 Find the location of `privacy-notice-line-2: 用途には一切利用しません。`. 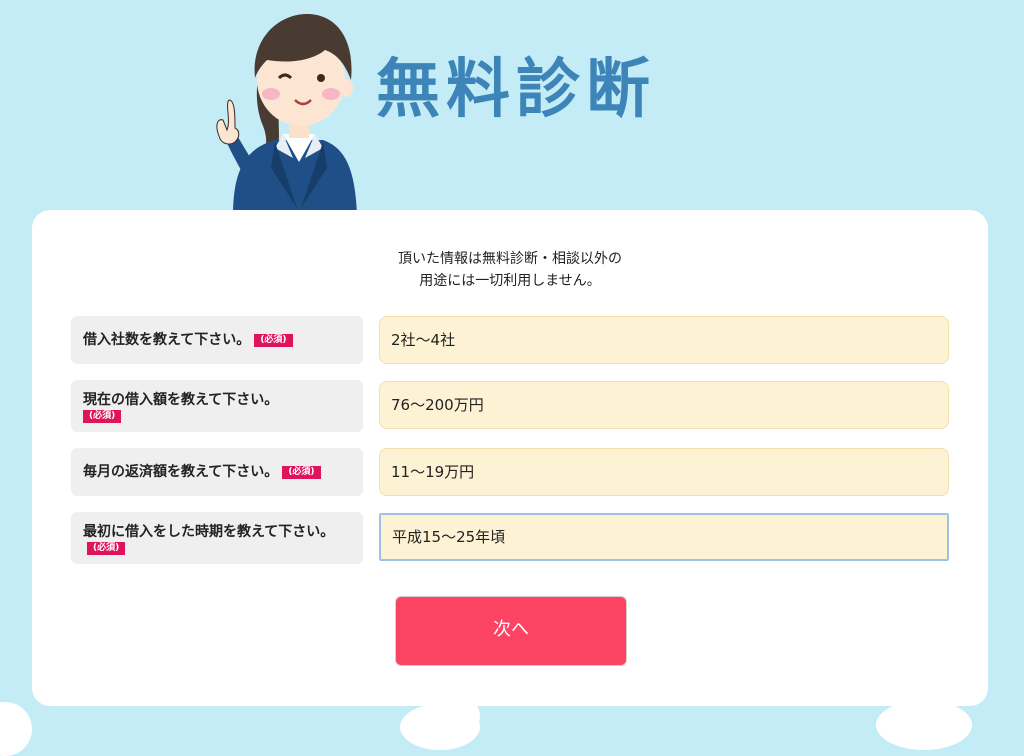

privacy-notice-line-2: 用途には一切利用しません。 is located at coordinates (510, 281).